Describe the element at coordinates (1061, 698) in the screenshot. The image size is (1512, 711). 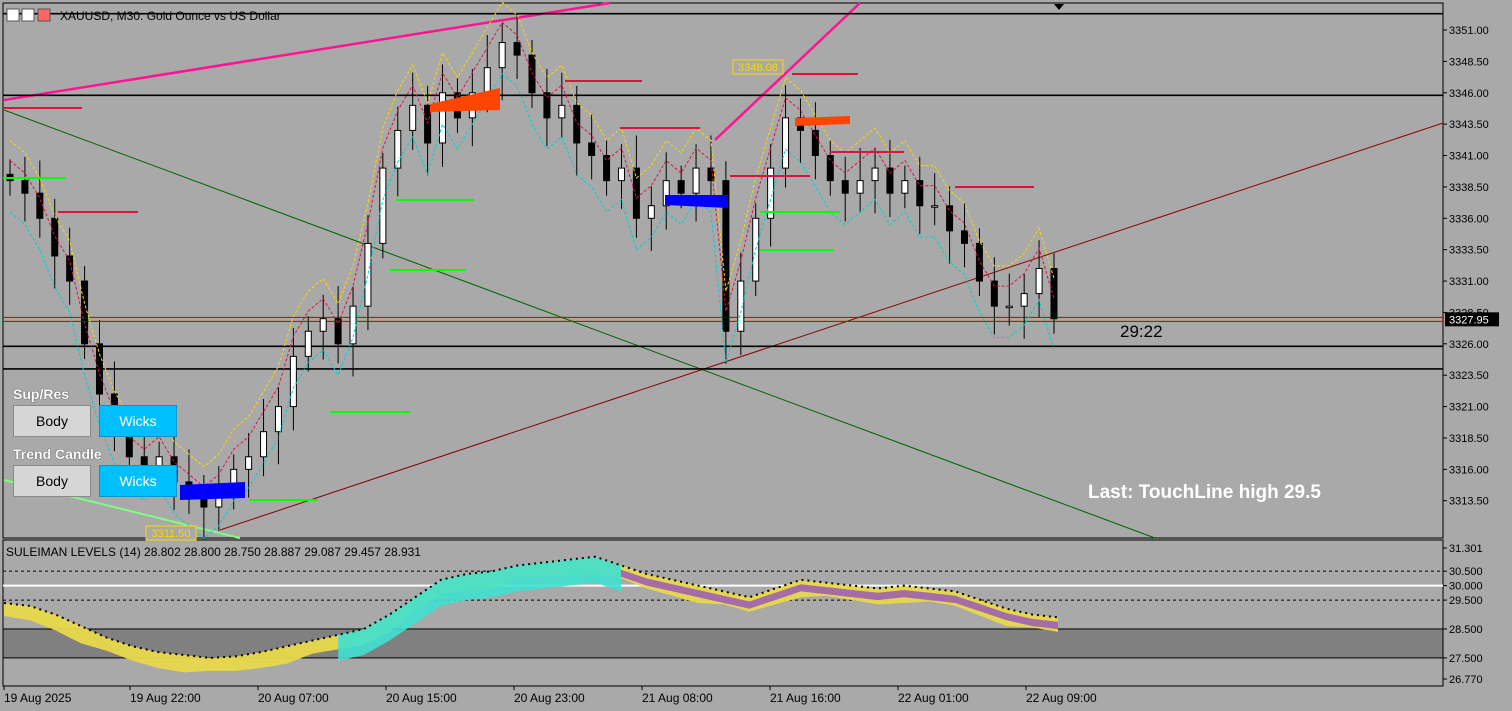
I see `x-tick-label: 22 Aug 09:00` at that location.